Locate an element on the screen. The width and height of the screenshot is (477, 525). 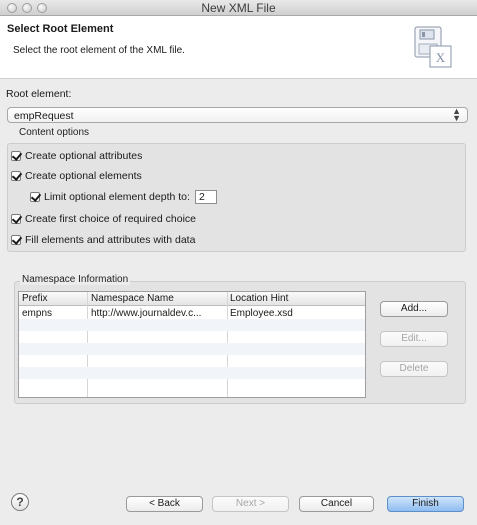
cancel-button: Cancel is located at coordinates (336, 504).